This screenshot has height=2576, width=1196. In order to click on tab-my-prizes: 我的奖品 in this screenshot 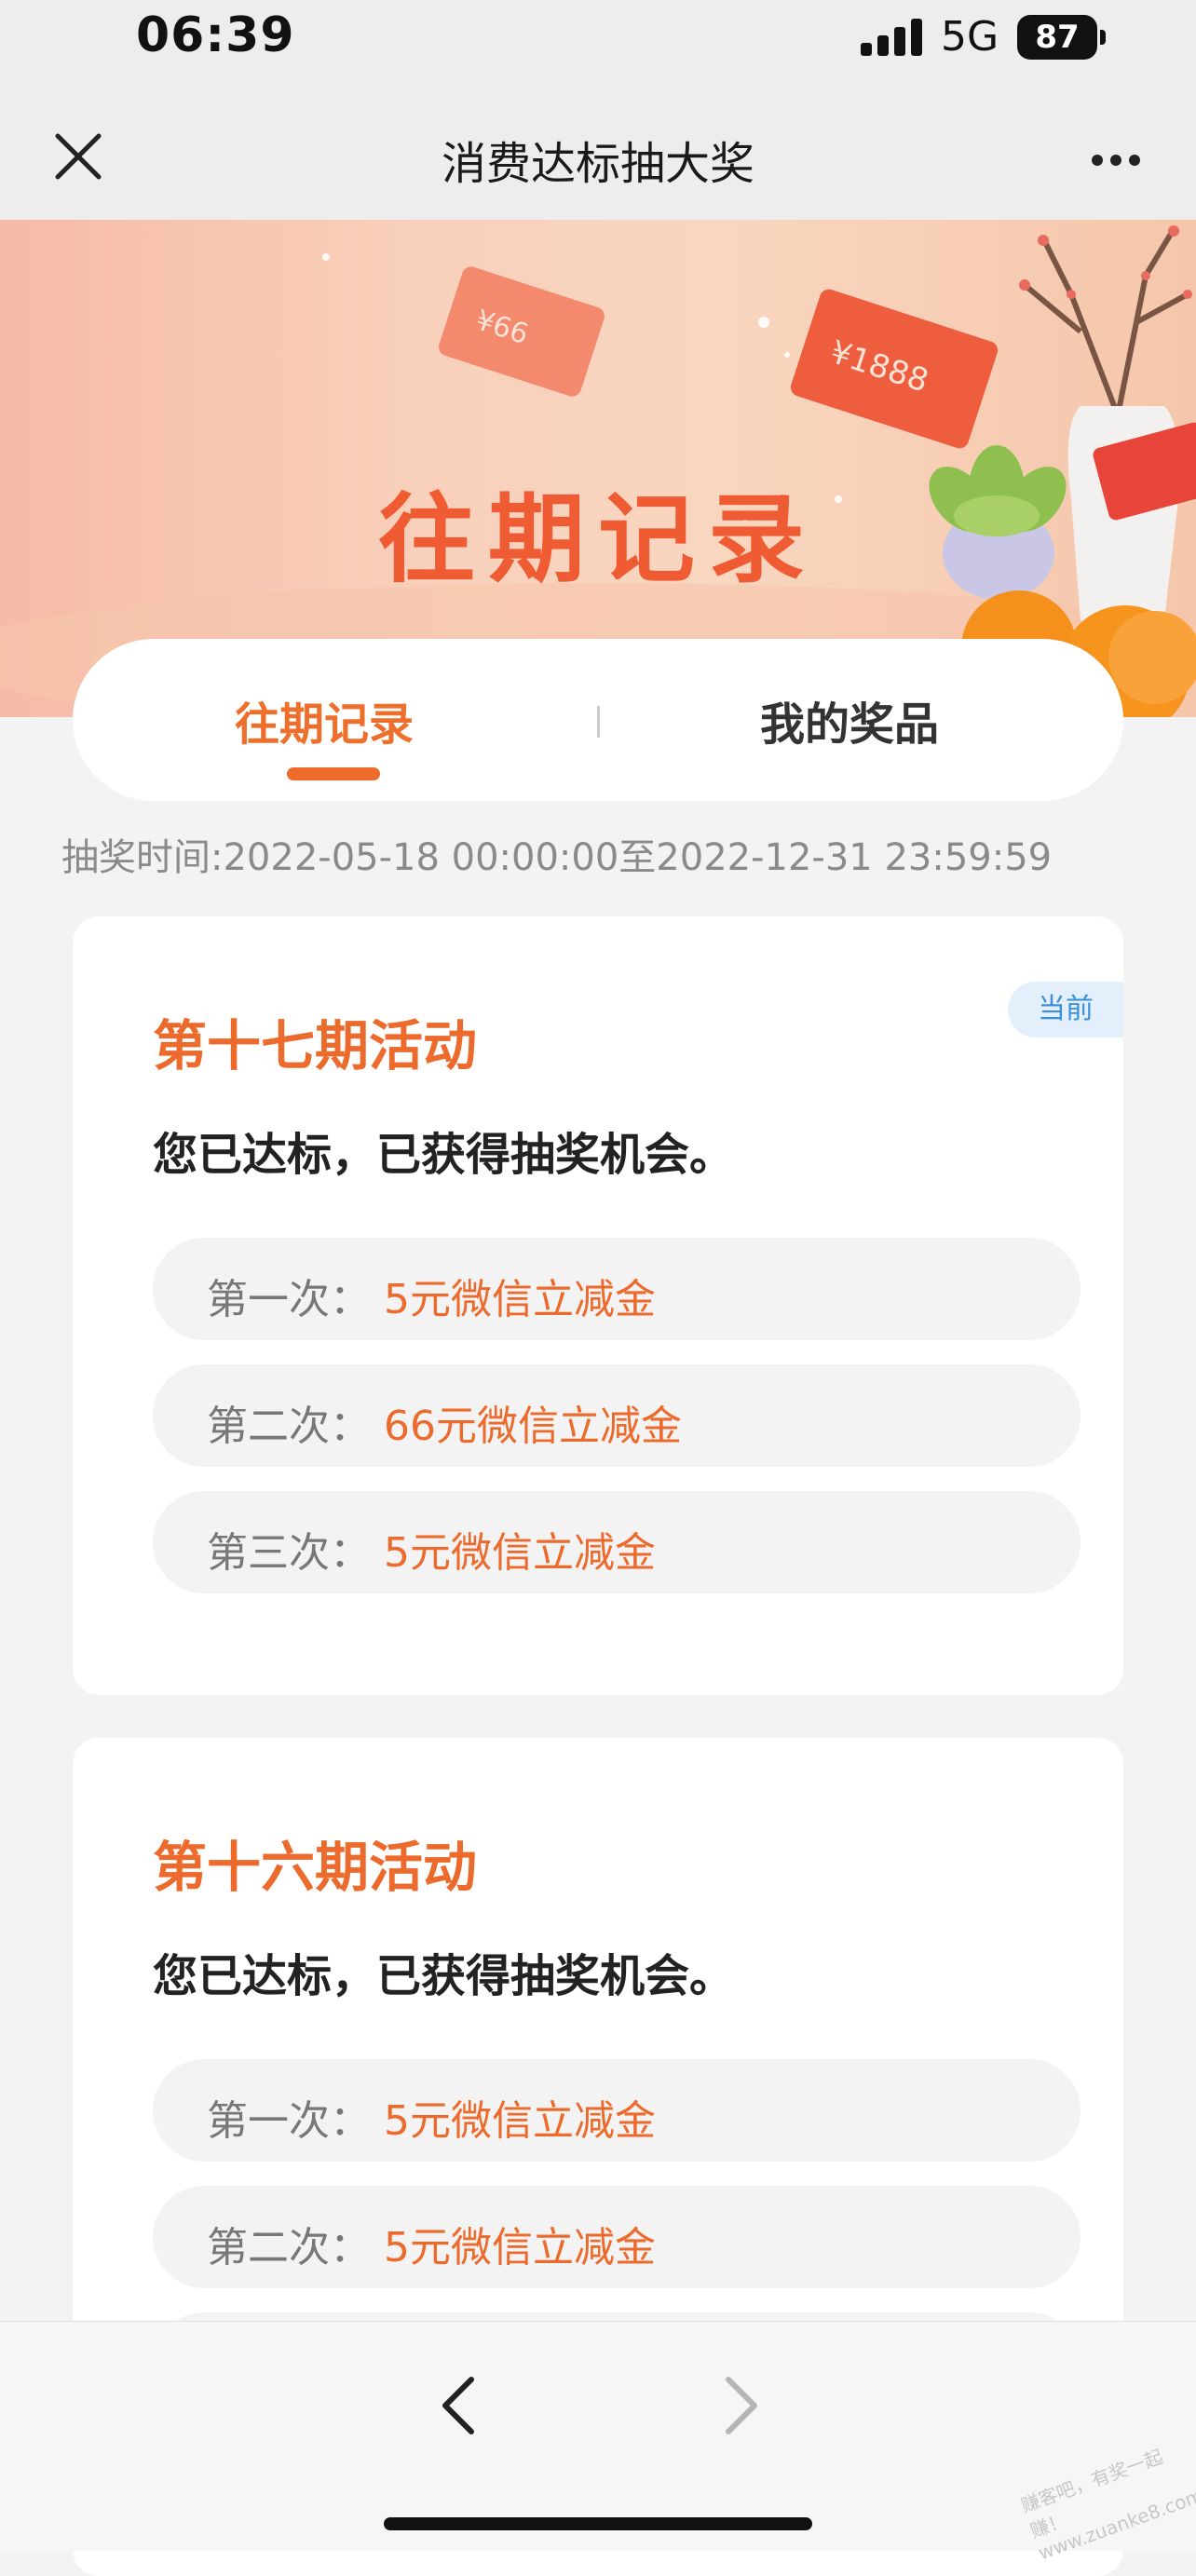, I will do `click(849, 719)`.